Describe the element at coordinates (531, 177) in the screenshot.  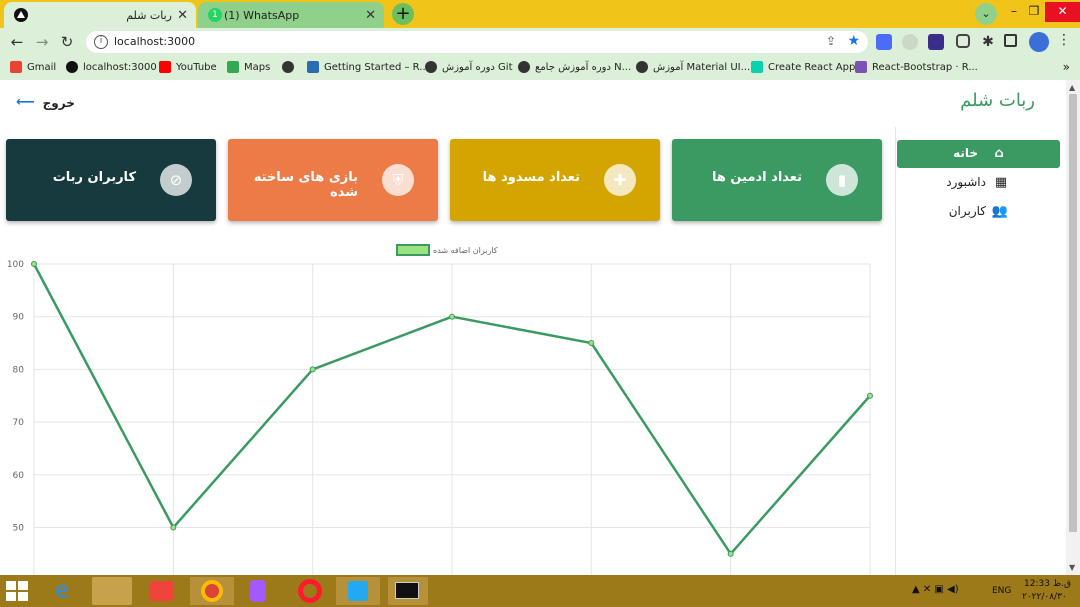
I see `card-title: تعداد مسدود ها` at that location.